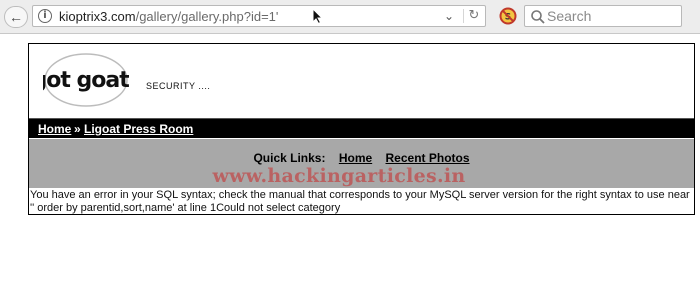 The image size is (700, 300). Describe the element at coordinates (449, 16) in the screenshot. I see `chevron-down-icon: ⌄` at that location.